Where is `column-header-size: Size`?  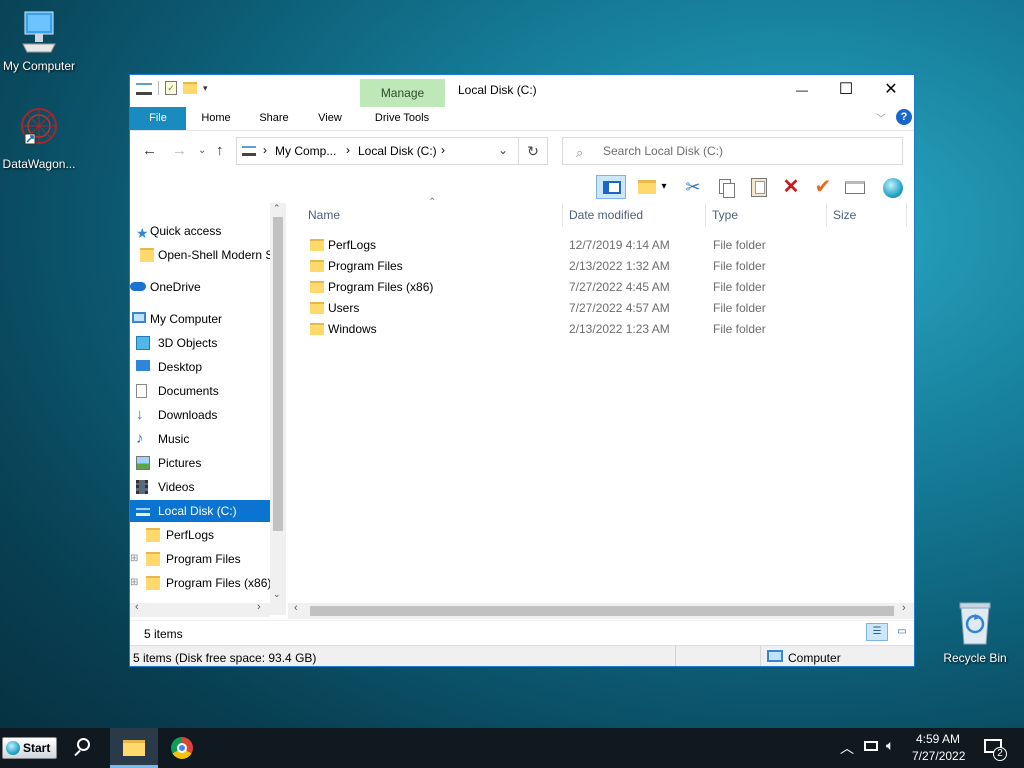 column-header-size: Size is located at coordinates (844, 215).